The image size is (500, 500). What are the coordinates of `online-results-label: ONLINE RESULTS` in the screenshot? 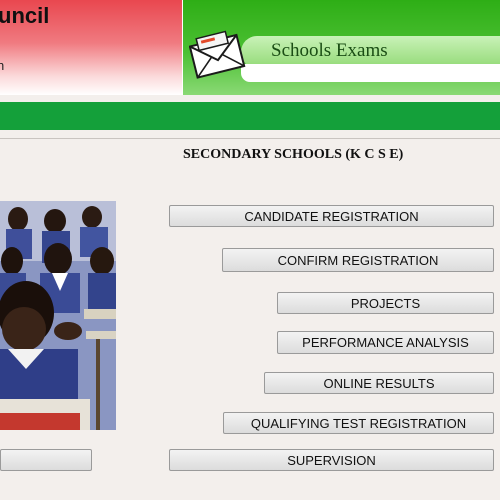 It's located at (379, 383).